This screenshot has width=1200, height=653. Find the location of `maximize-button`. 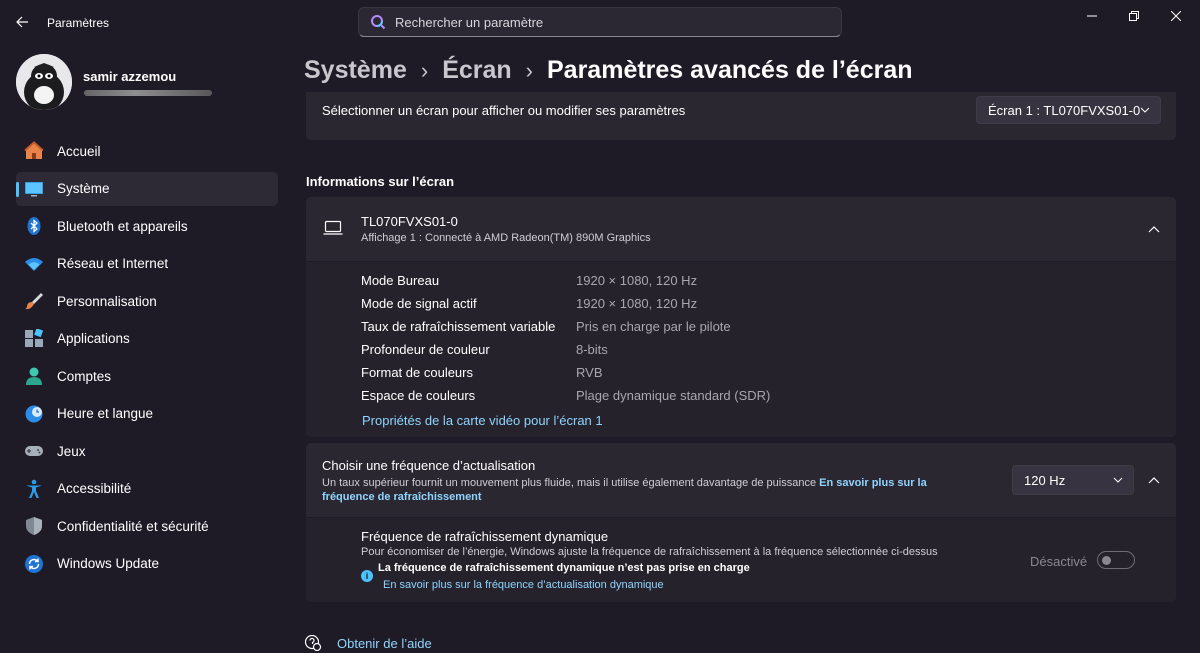

maximize-button is located at coordinates (1134, 16).